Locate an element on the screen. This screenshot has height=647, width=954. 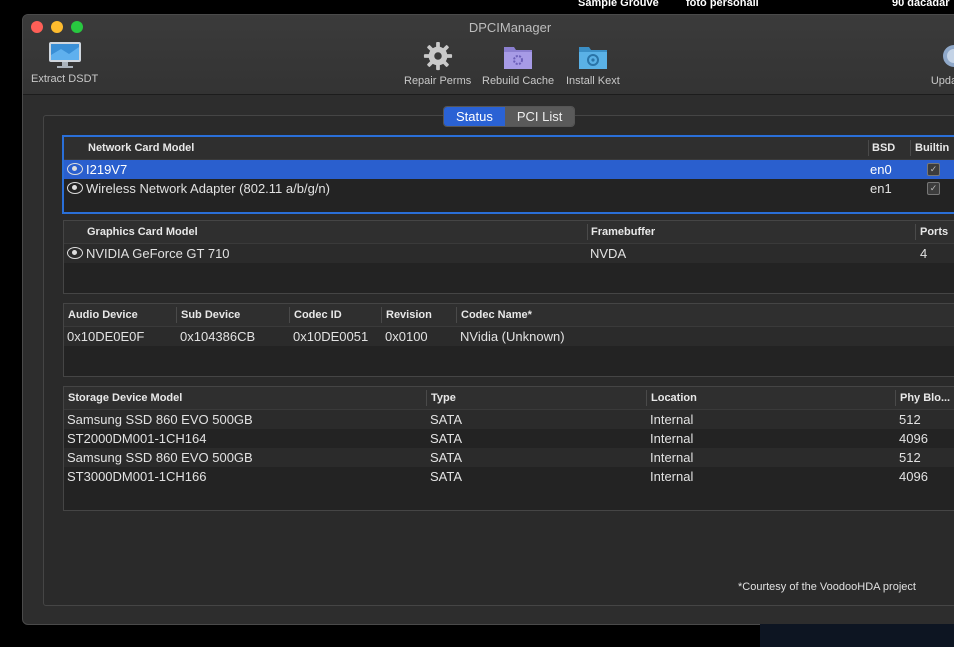
folder-gear-icon is located at coordinates (518, 58).